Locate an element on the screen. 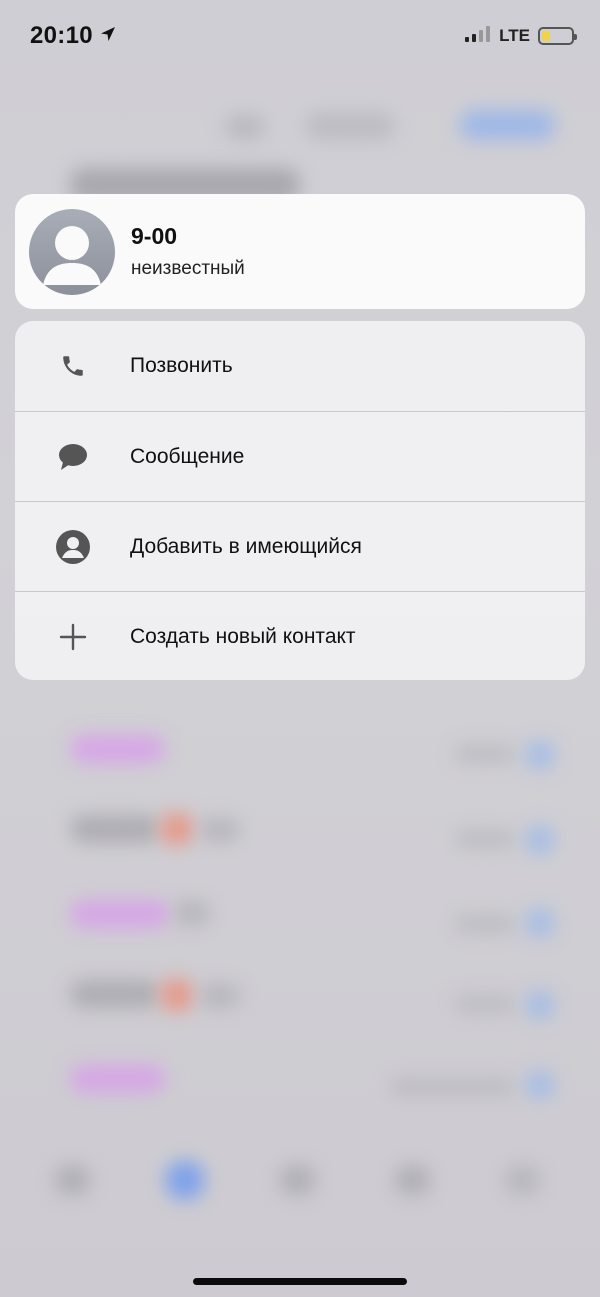 This screenshot has width=600, height=1297. menu-item-message: Сообщение is located at coordinates (300, 456).